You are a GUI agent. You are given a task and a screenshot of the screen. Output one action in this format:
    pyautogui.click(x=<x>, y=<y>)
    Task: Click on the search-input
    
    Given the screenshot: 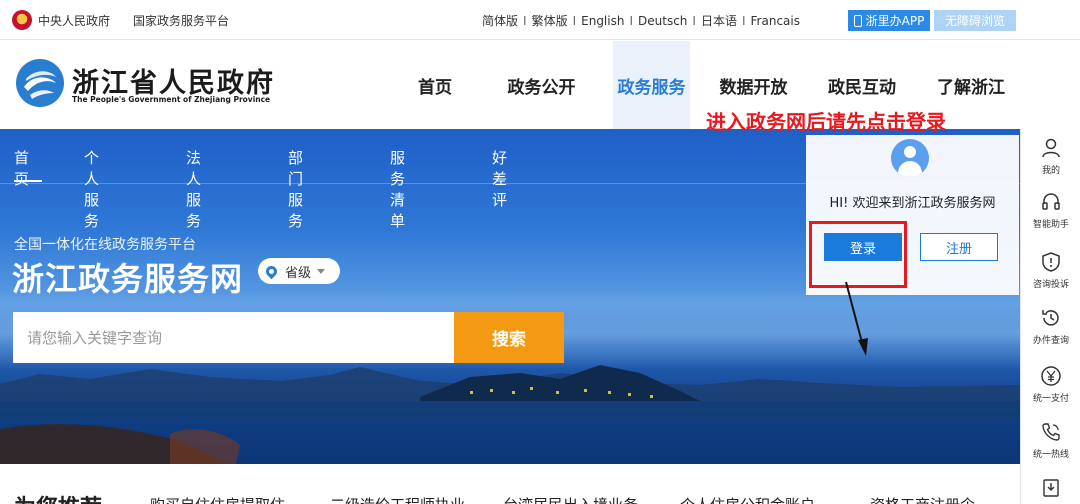 What is the action you would take?
    pyautogui.click(x=233, y=337)
    